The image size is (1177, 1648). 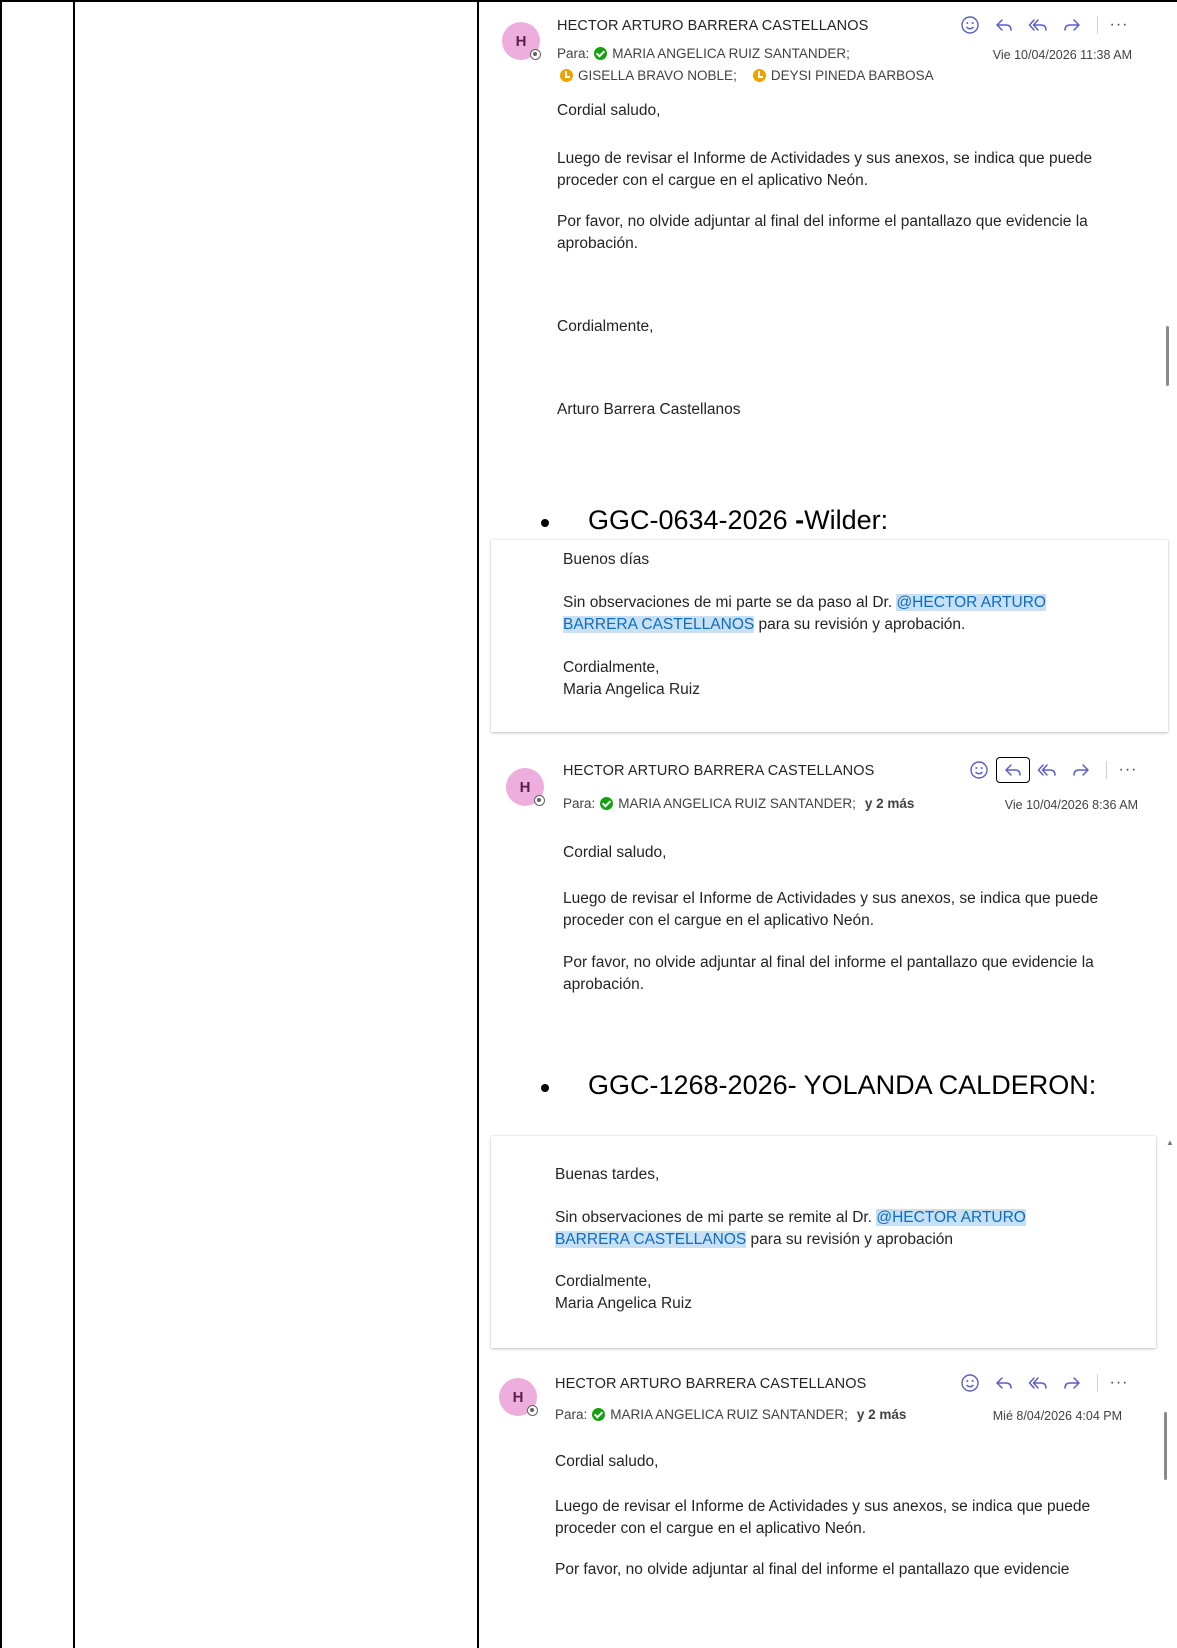 What do you see at coordinates (606, 559) in the screenshot?
I see `greeting: Buenos días` at bounding box center [606, 559].